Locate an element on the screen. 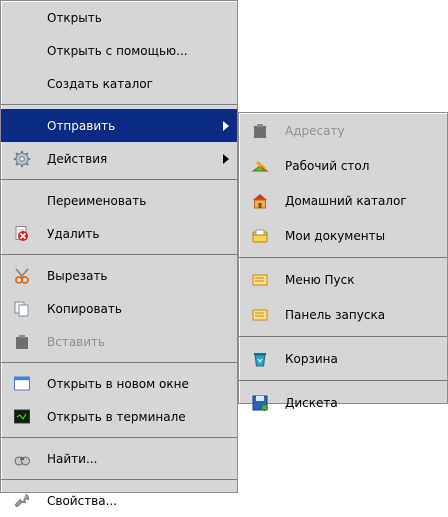  menu-item-label: Создать каталог is located at coordinates (100, 83).